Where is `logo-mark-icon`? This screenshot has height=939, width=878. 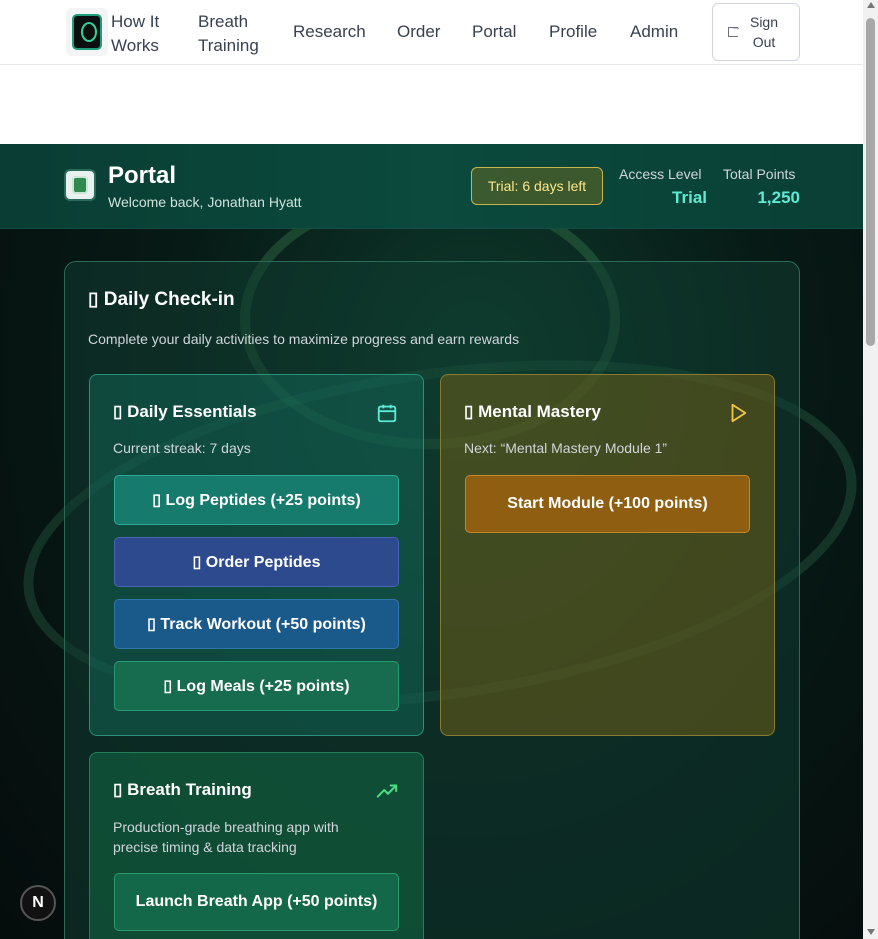
logo-mark-icon is located at coordinates (87, 32).